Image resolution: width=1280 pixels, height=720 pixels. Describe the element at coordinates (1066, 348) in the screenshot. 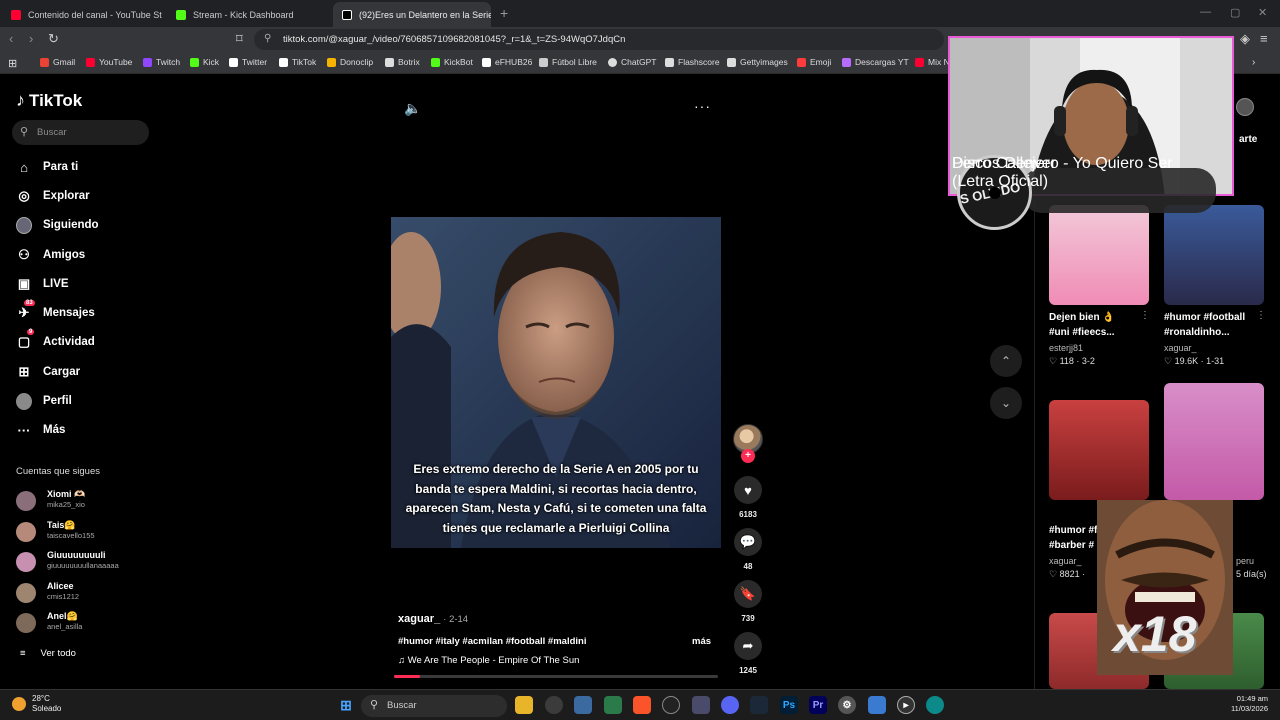

I see `related-video-author: esterjj81` at that location.